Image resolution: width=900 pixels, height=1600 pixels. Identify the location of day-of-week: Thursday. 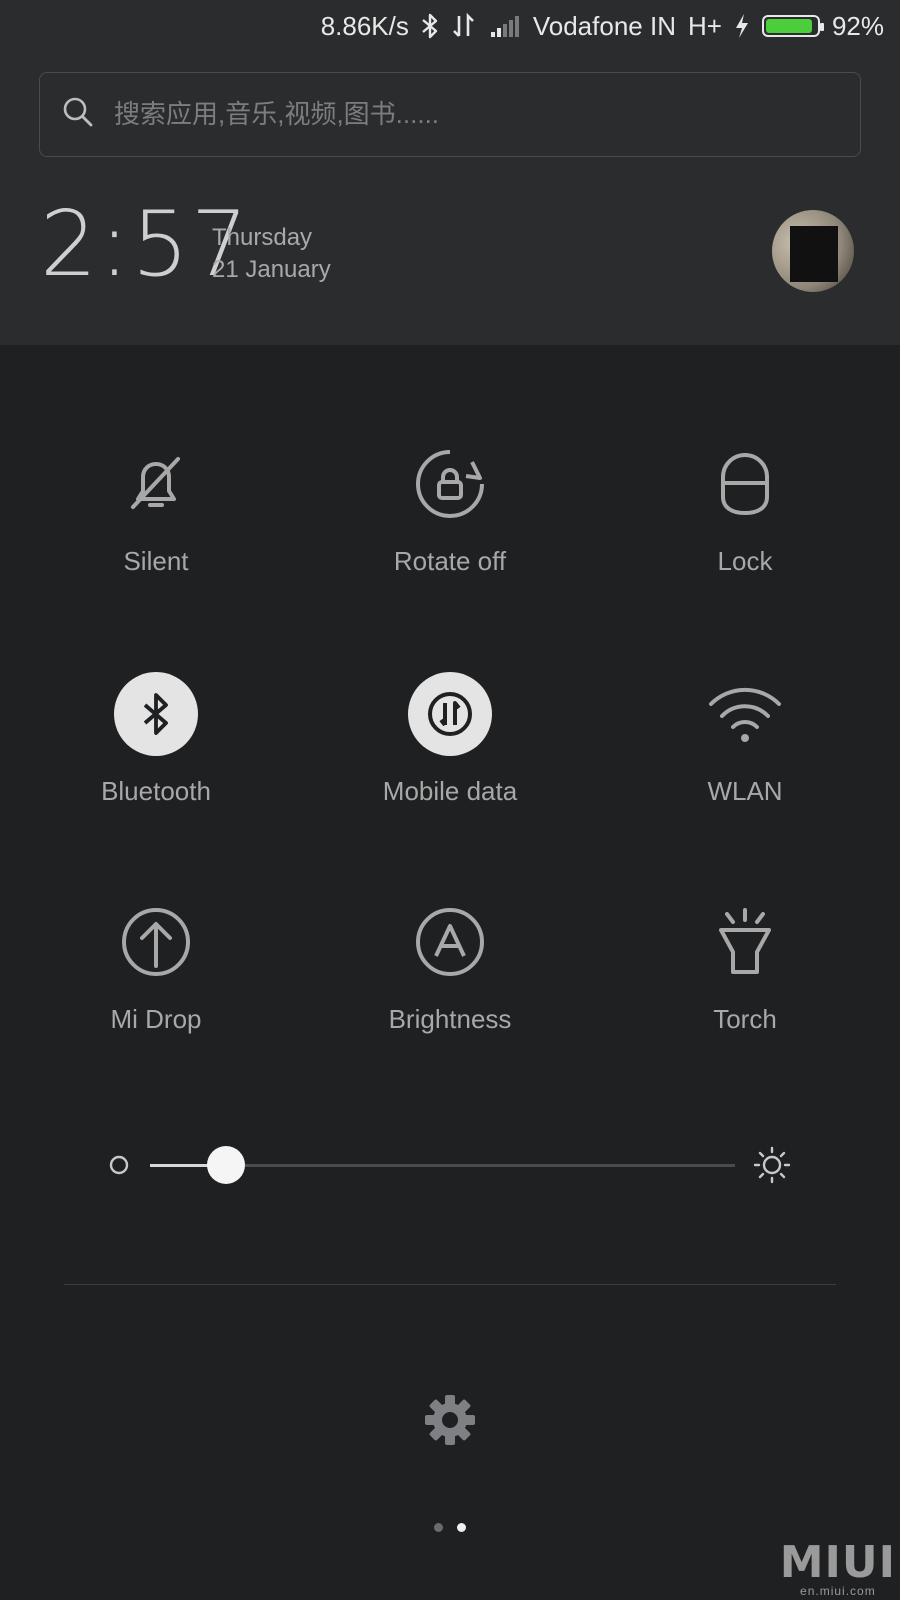
(262, 237).